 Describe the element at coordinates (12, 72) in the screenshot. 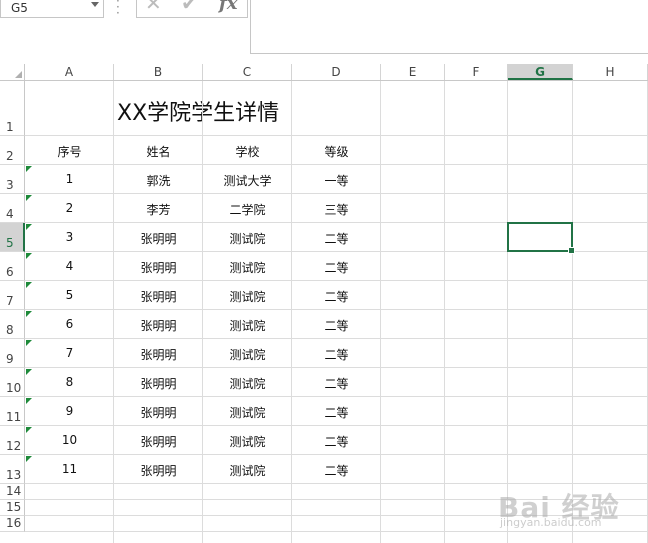

I see `select-all-button` at that location.